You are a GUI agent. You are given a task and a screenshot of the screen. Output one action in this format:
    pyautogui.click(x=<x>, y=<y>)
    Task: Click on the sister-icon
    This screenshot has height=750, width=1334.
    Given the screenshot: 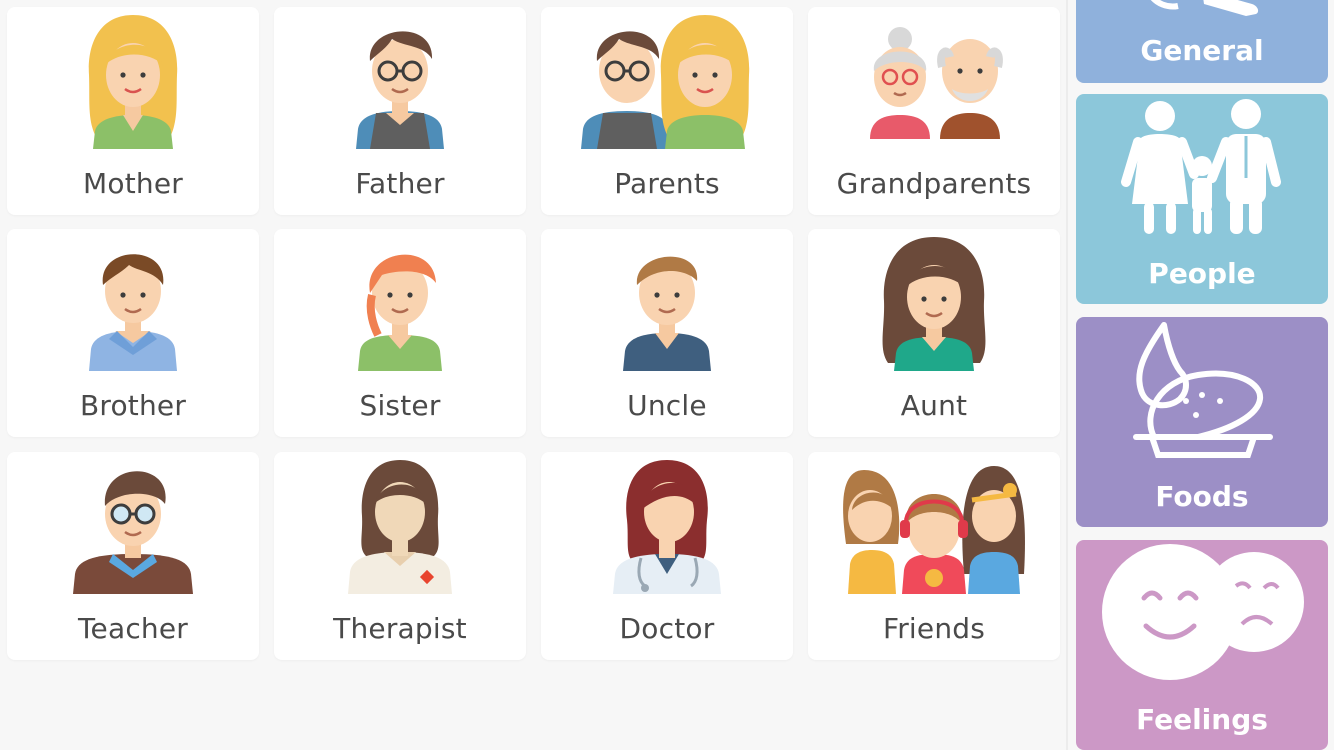 What is the action you would take?
    pyautogui.click(x=400, y=312)
    